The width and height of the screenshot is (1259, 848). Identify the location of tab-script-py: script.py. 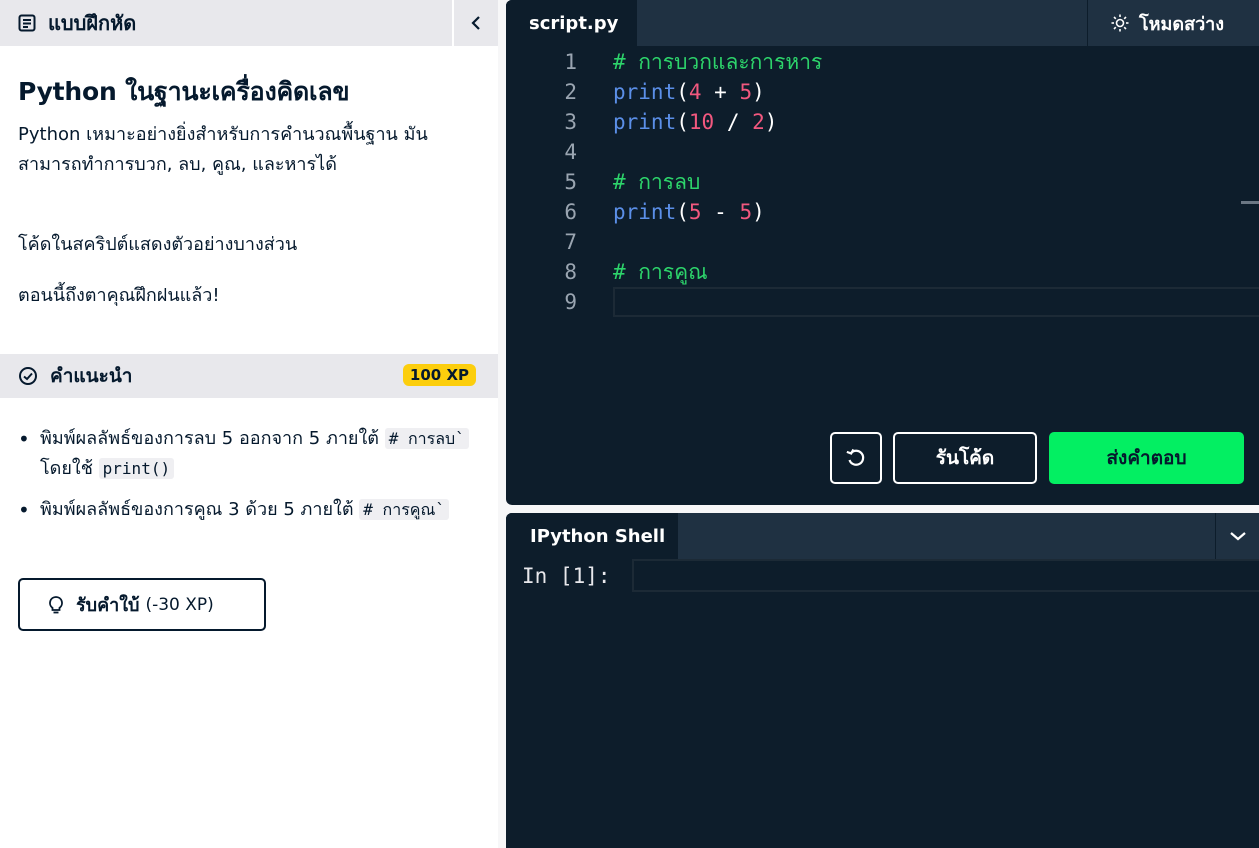
(571, 23).